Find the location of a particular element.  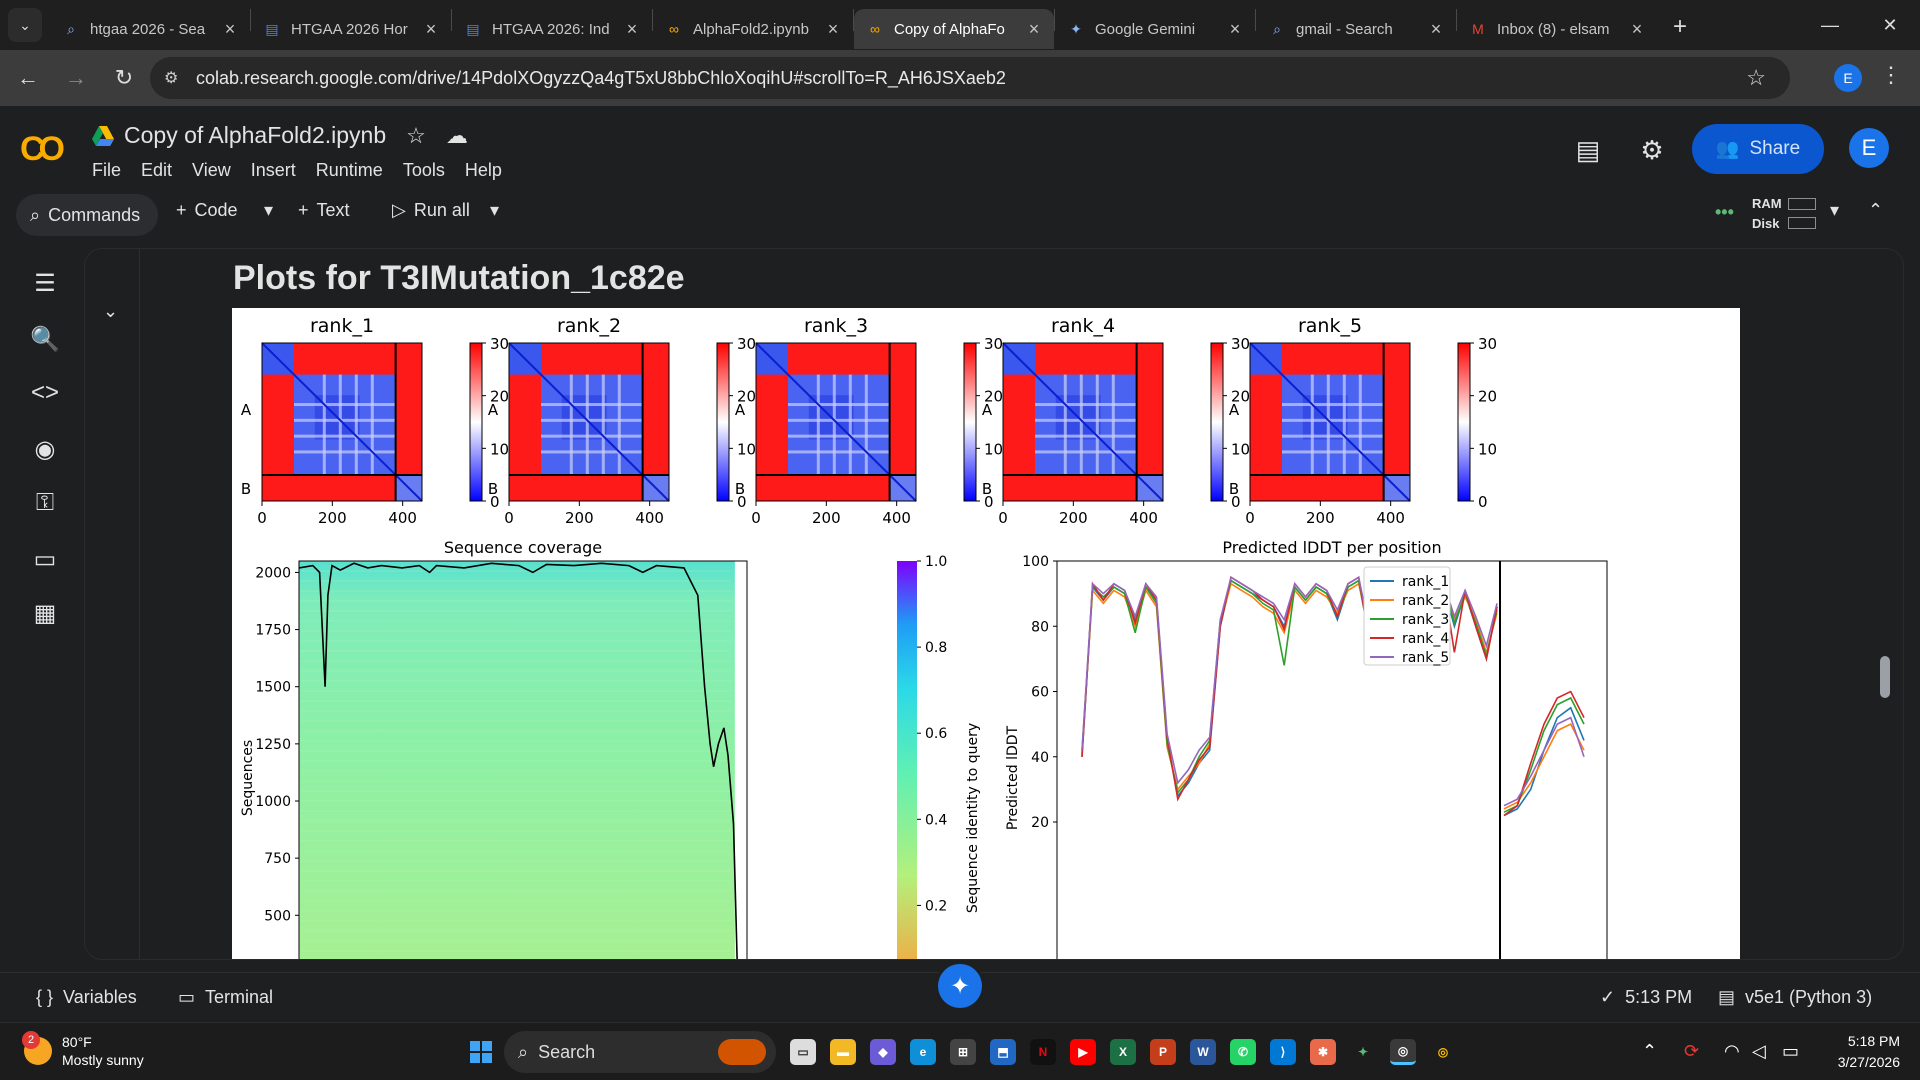

task-view-icon: ▭ is located at coordinates (803, 1052).